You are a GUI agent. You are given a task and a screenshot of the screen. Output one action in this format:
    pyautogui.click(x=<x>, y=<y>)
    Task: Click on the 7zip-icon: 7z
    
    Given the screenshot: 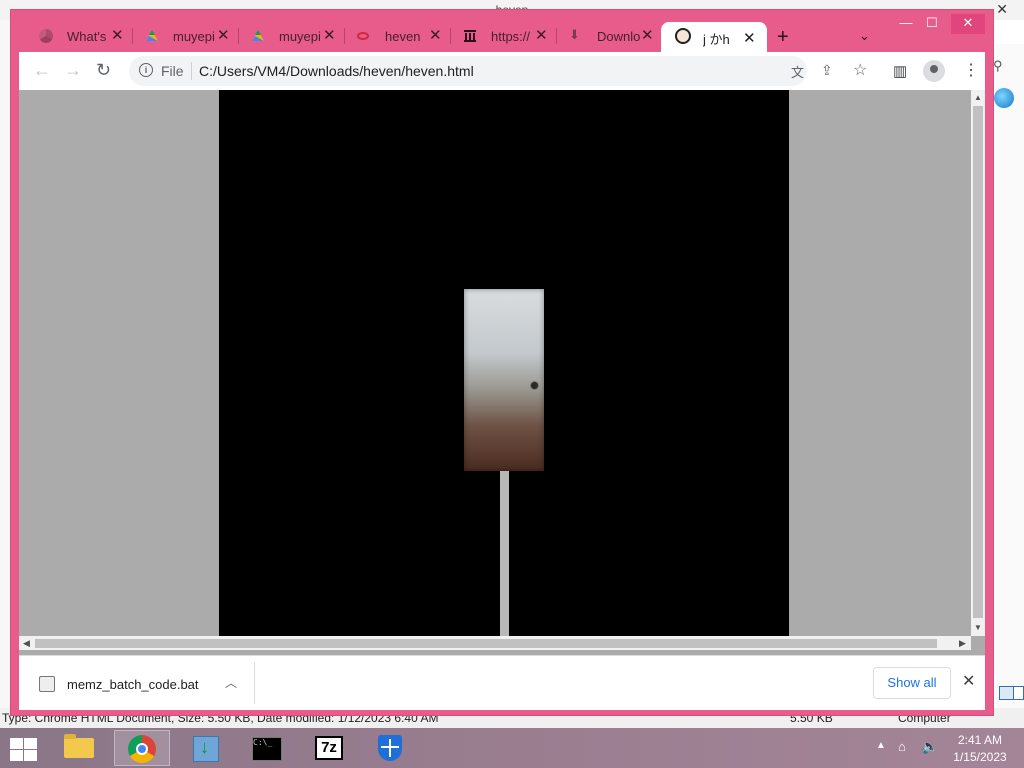 What is the action you would take?
    pyautogui.click(x=329, y=748)
    